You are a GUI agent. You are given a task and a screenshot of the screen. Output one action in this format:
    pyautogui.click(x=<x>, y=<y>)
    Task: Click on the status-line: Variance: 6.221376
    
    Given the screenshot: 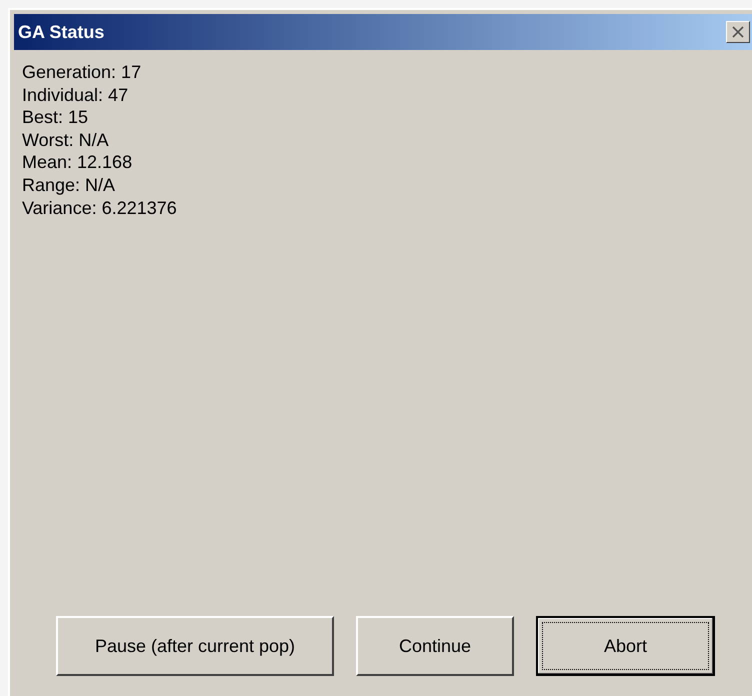 What is the action you would take?
    pyautogui.click(x=100, y=208)
    